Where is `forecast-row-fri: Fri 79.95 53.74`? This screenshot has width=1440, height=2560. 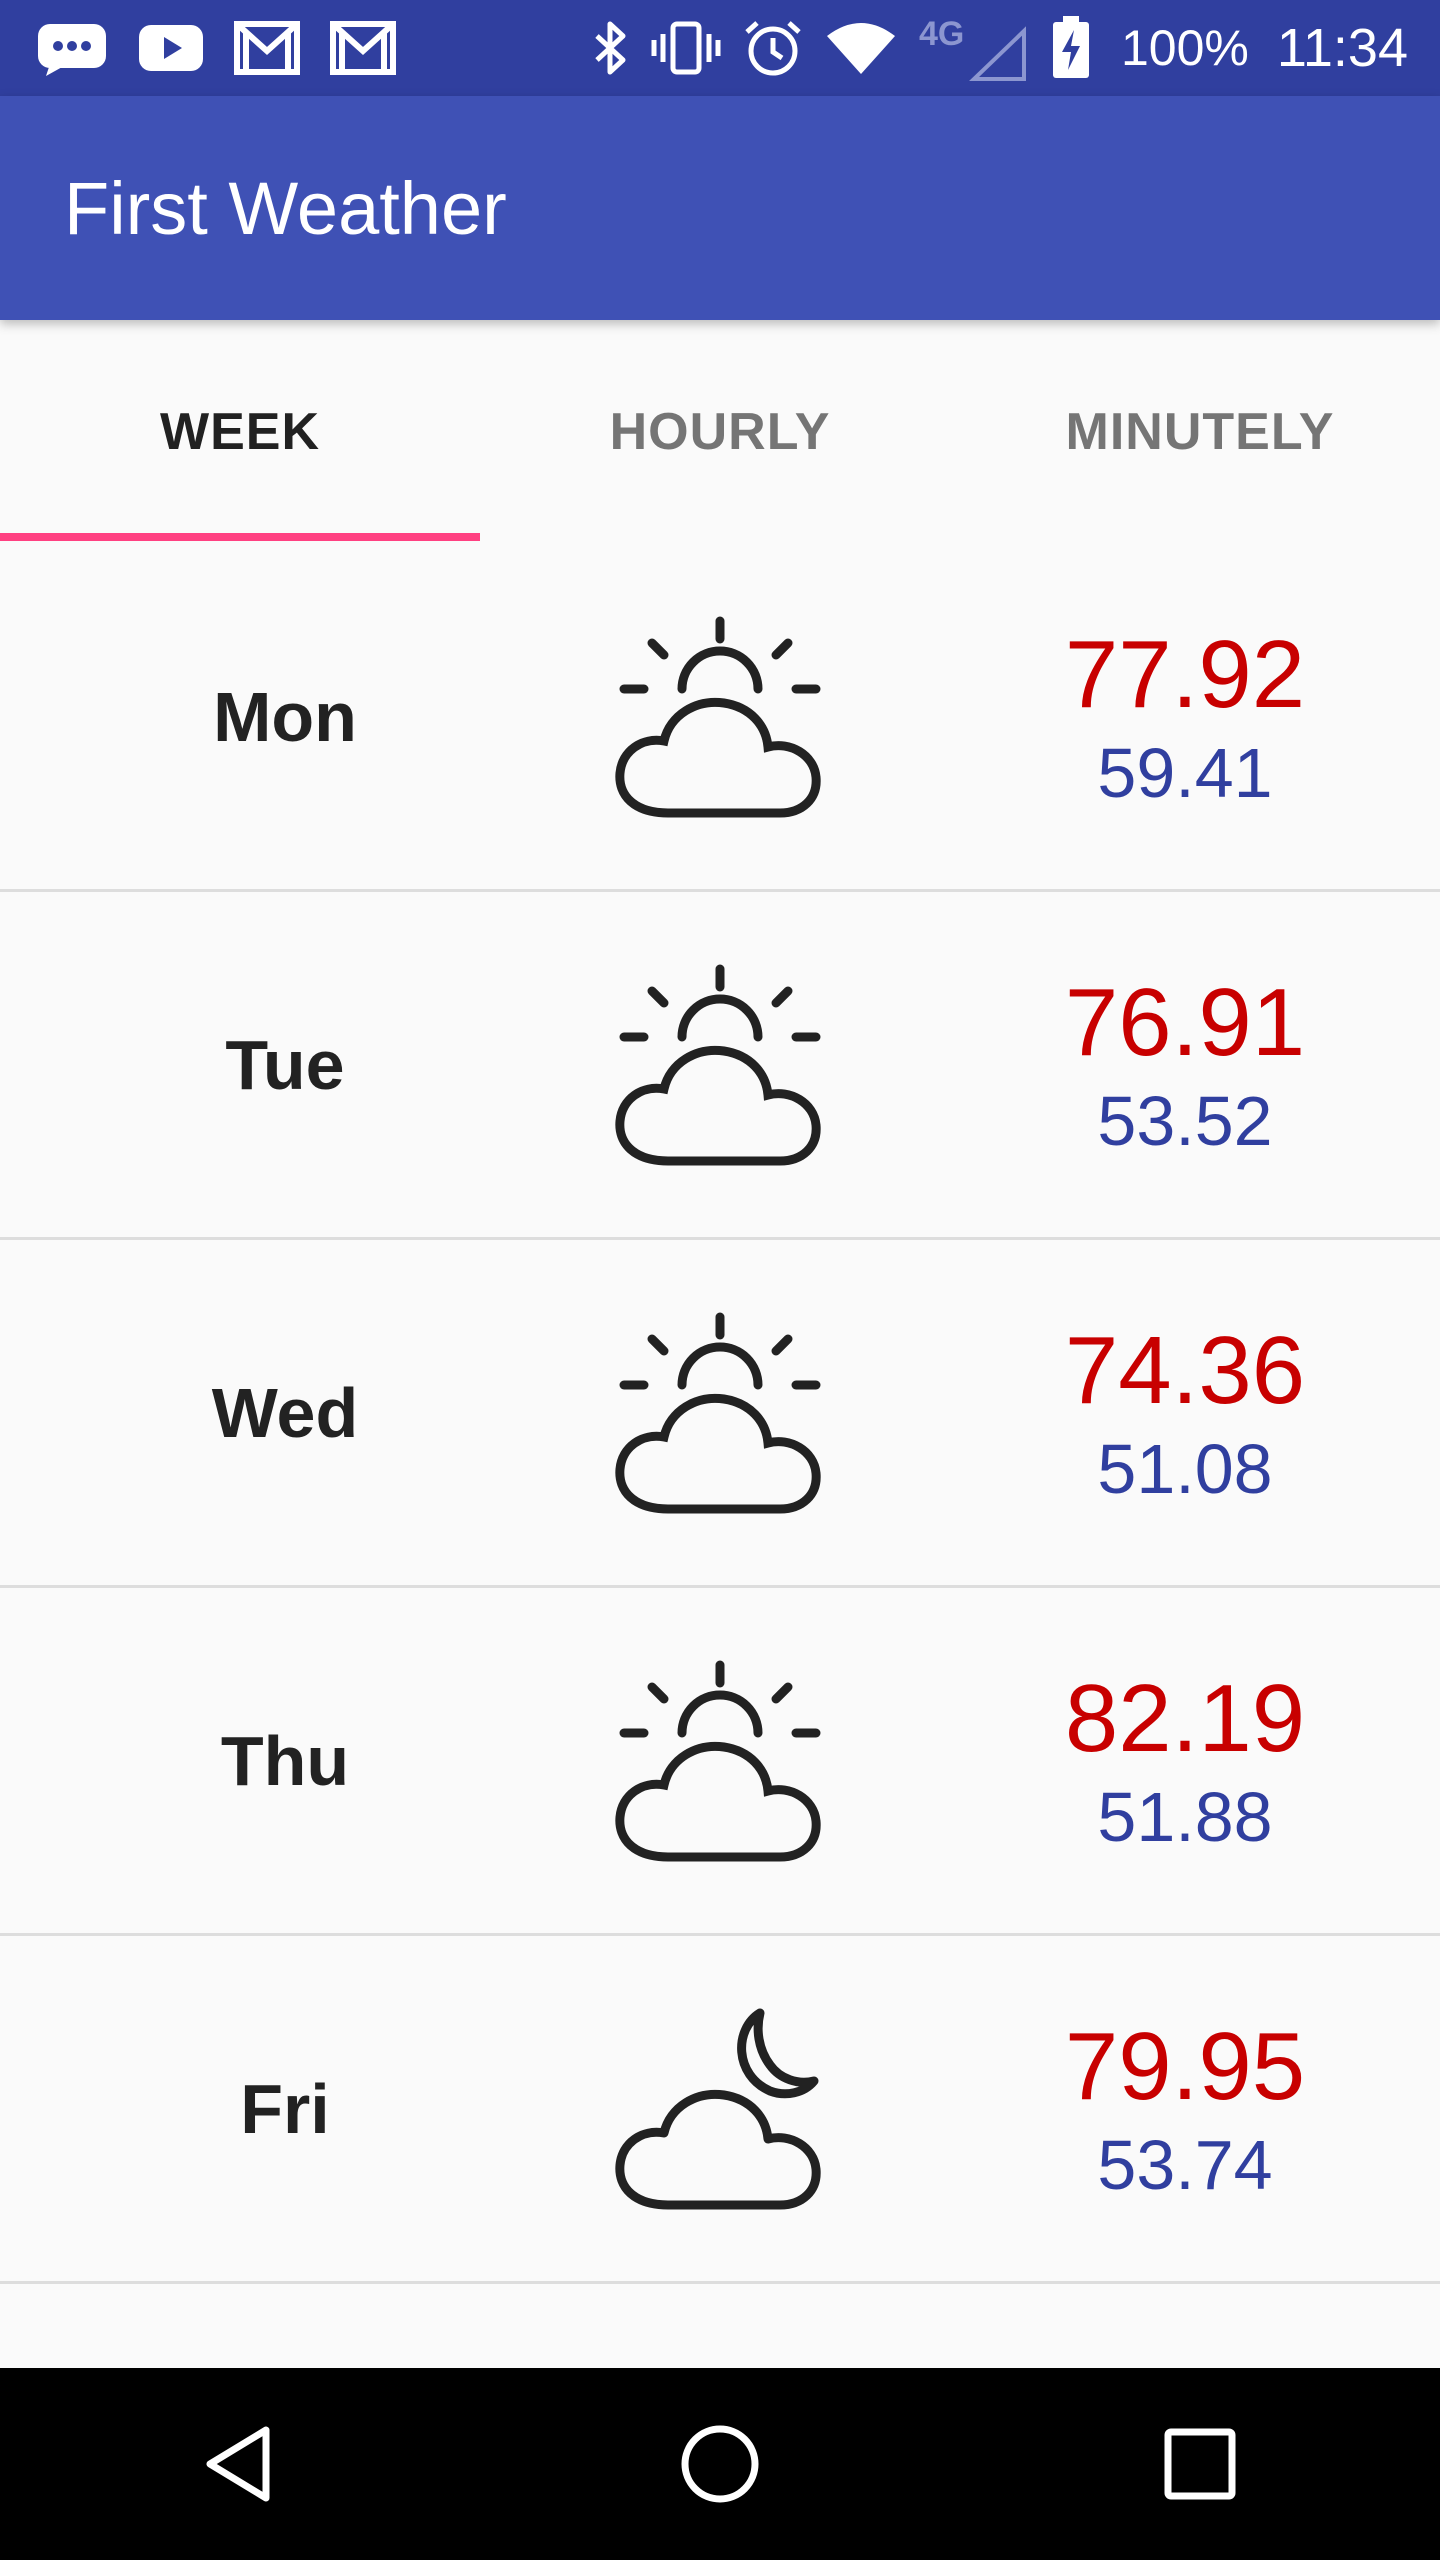 forecast-row-fri: Fri 79.95 53.74 is located at coordinates (720, 2110).